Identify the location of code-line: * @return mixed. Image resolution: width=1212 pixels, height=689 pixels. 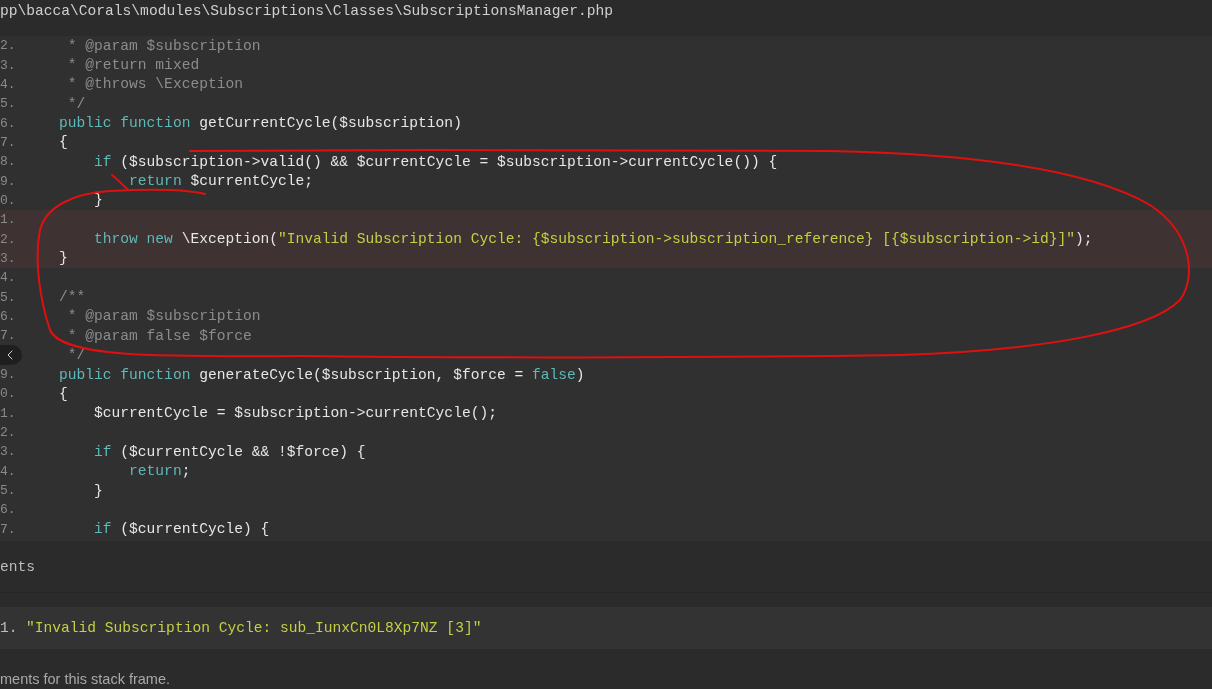
(133, 65).